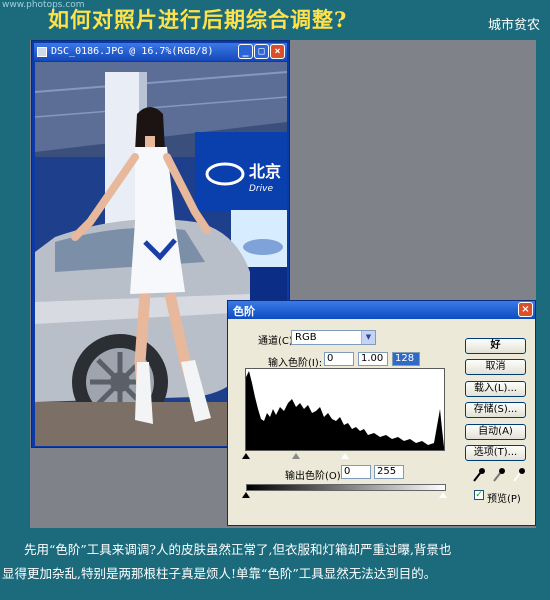 The height and width of the screenshot is (600, 550). What do you see at coordinates (261, 51) in the screenshot?
I see `maximize-button: □` at bounding box center [261, 51].